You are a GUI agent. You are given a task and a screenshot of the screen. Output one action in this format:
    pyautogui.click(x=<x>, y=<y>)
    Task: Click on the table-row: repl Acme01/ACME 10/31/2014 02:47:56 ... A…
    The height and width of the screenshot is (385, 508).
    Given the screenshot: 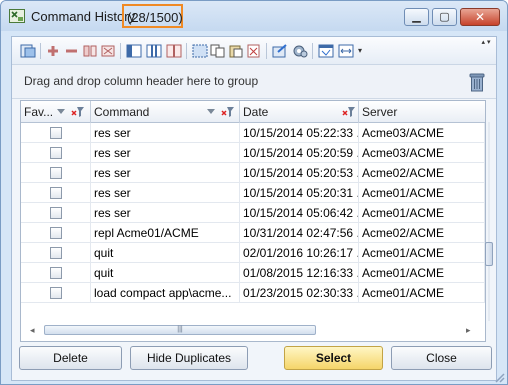 What is the action you would take?
    pyautogui.click(x=253, y=233)
    